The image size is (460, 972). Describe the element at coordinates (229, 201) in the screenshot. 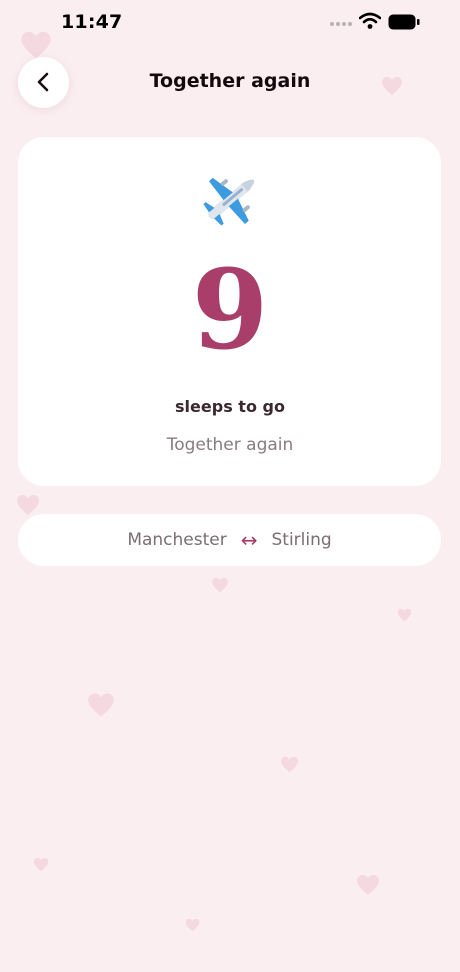

I see `airplane-icon` at that location.